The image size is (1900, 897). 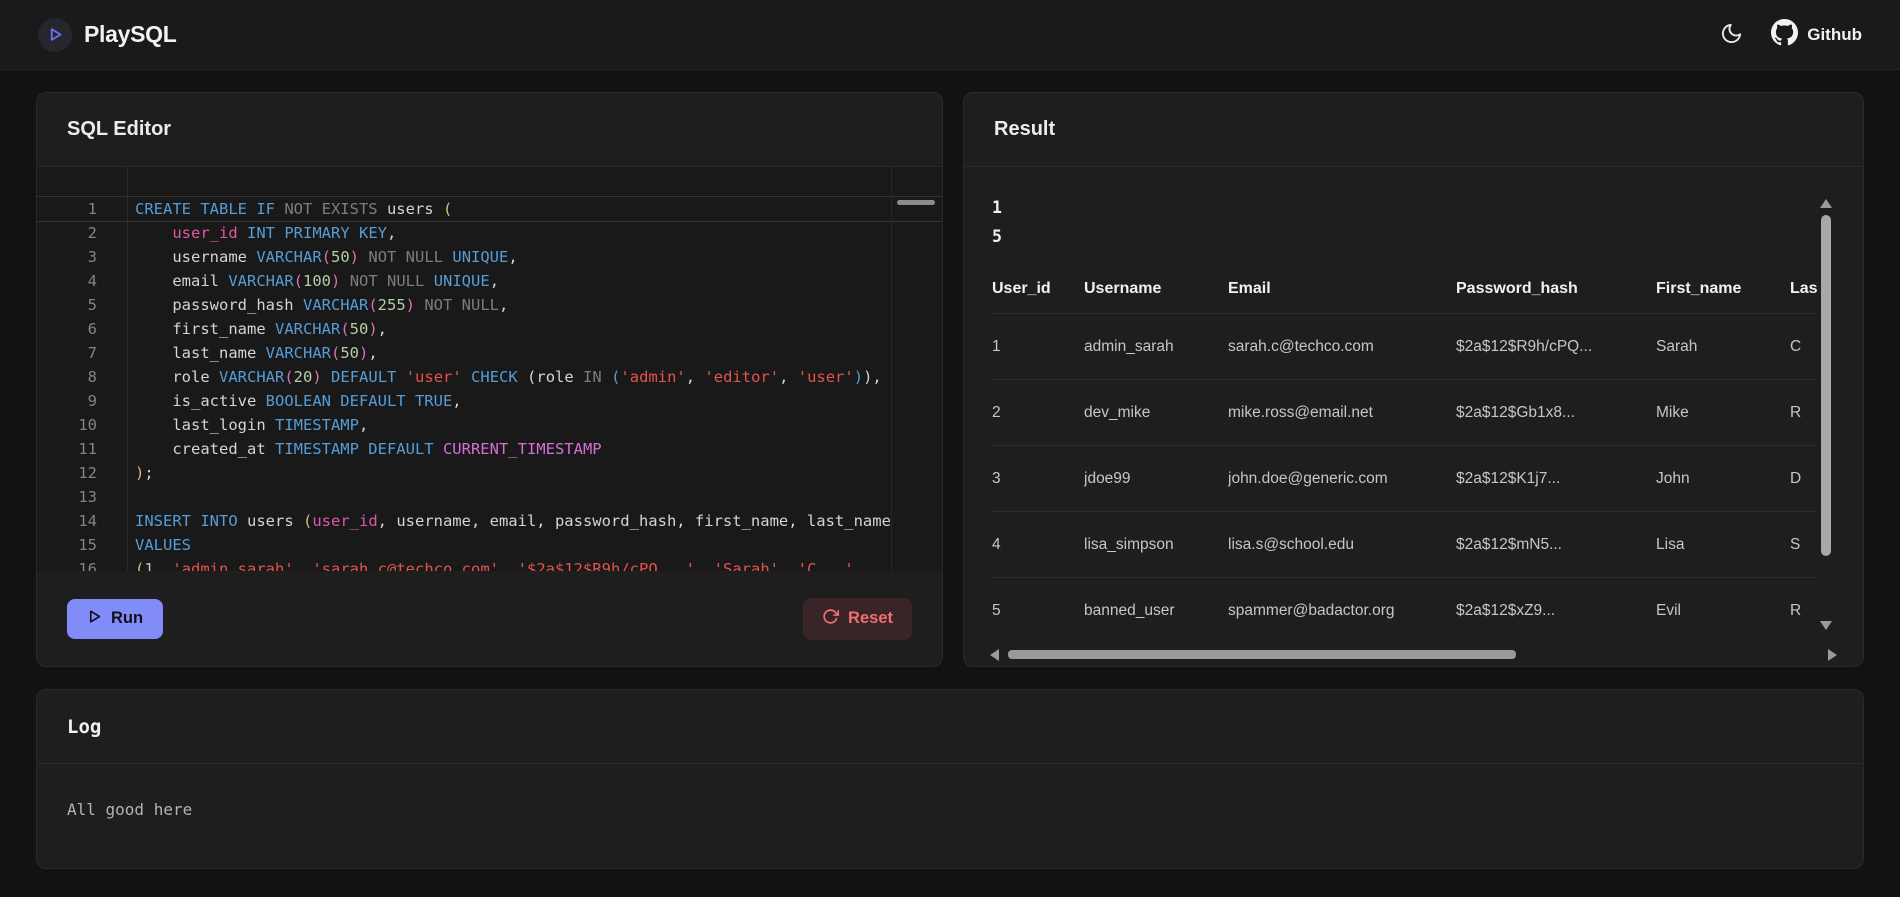 What do you see at coordinates (950, 35) in the screenshot?
I see `navbar: PlaySQL Github` at bounding box center [950, 35].